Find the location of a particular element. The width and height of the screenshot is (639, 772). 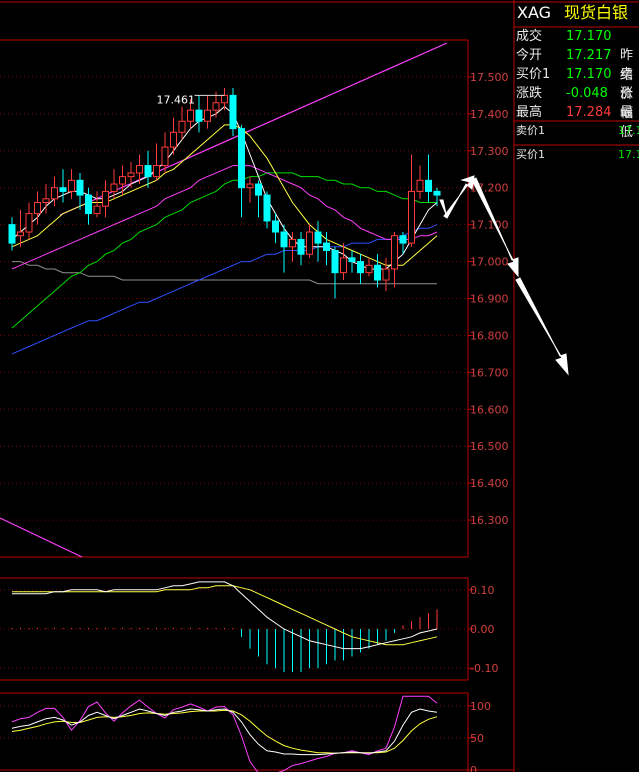

depth-label: 卖价1 is located at coordinates (530, 130).